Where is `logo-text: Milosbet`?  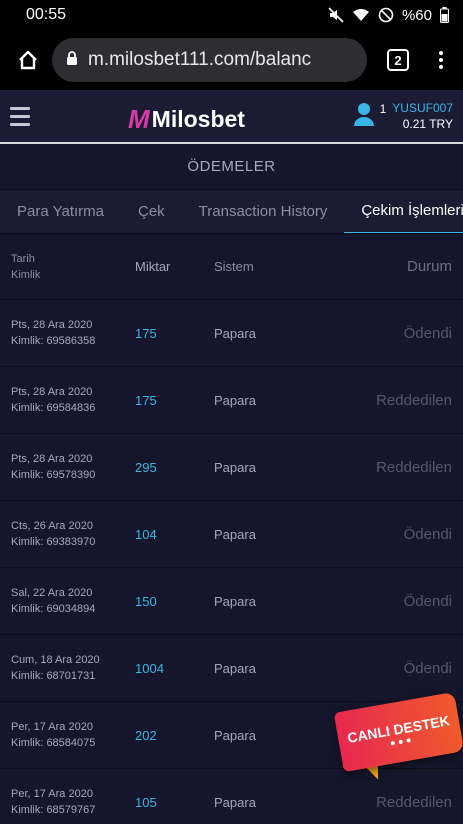 logo-text: Milosbet is located at coordinates (198, 119).